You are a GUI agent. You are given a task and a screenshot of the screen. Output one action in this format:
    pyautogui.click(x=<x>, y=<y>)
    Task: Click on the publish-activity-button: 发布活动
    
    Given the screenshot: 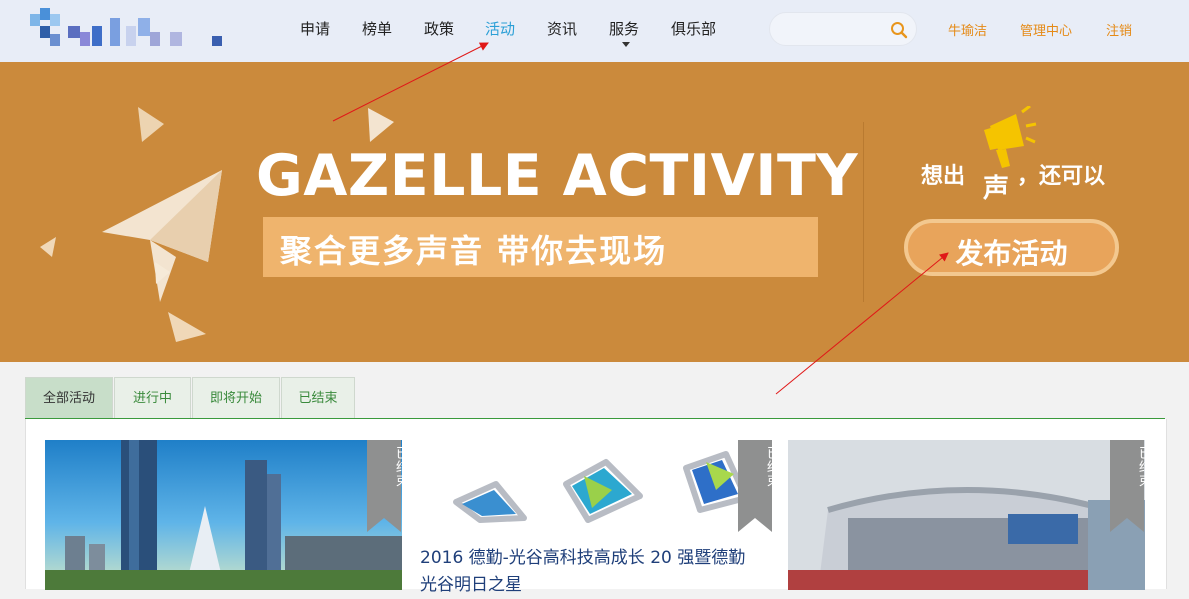 What is the action you would take?
    pyautogui.click(x=1011, y=247)
    